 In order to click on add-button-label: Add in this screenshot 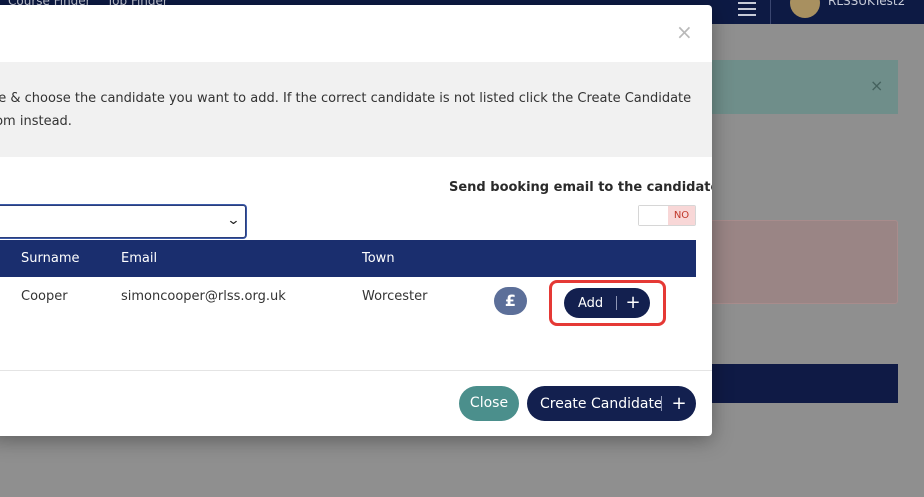, I will do `click(591, 303)`.